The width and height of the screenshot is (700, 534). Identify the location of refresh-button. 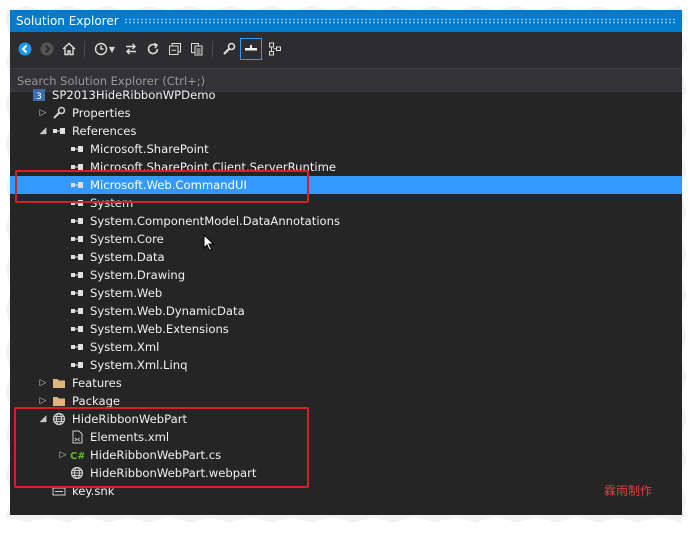
(153, 49).